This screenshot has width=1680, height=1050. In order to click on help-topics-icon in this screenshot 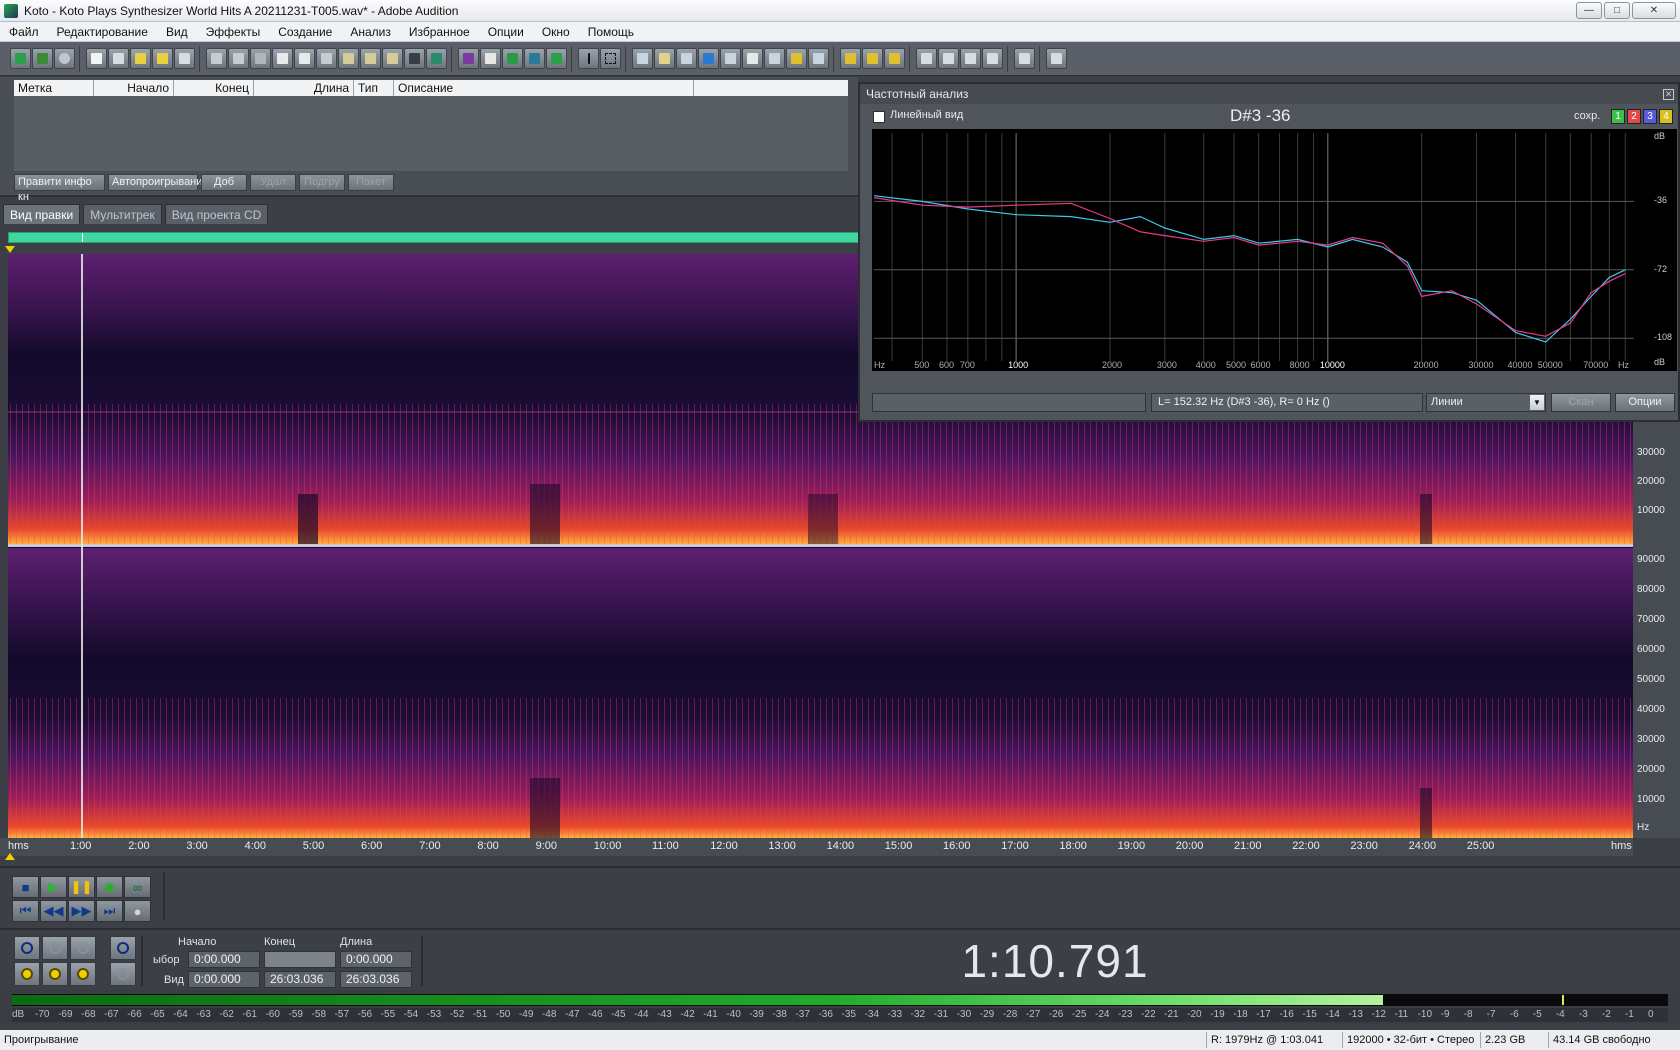, I will do `click(872, 58)`.